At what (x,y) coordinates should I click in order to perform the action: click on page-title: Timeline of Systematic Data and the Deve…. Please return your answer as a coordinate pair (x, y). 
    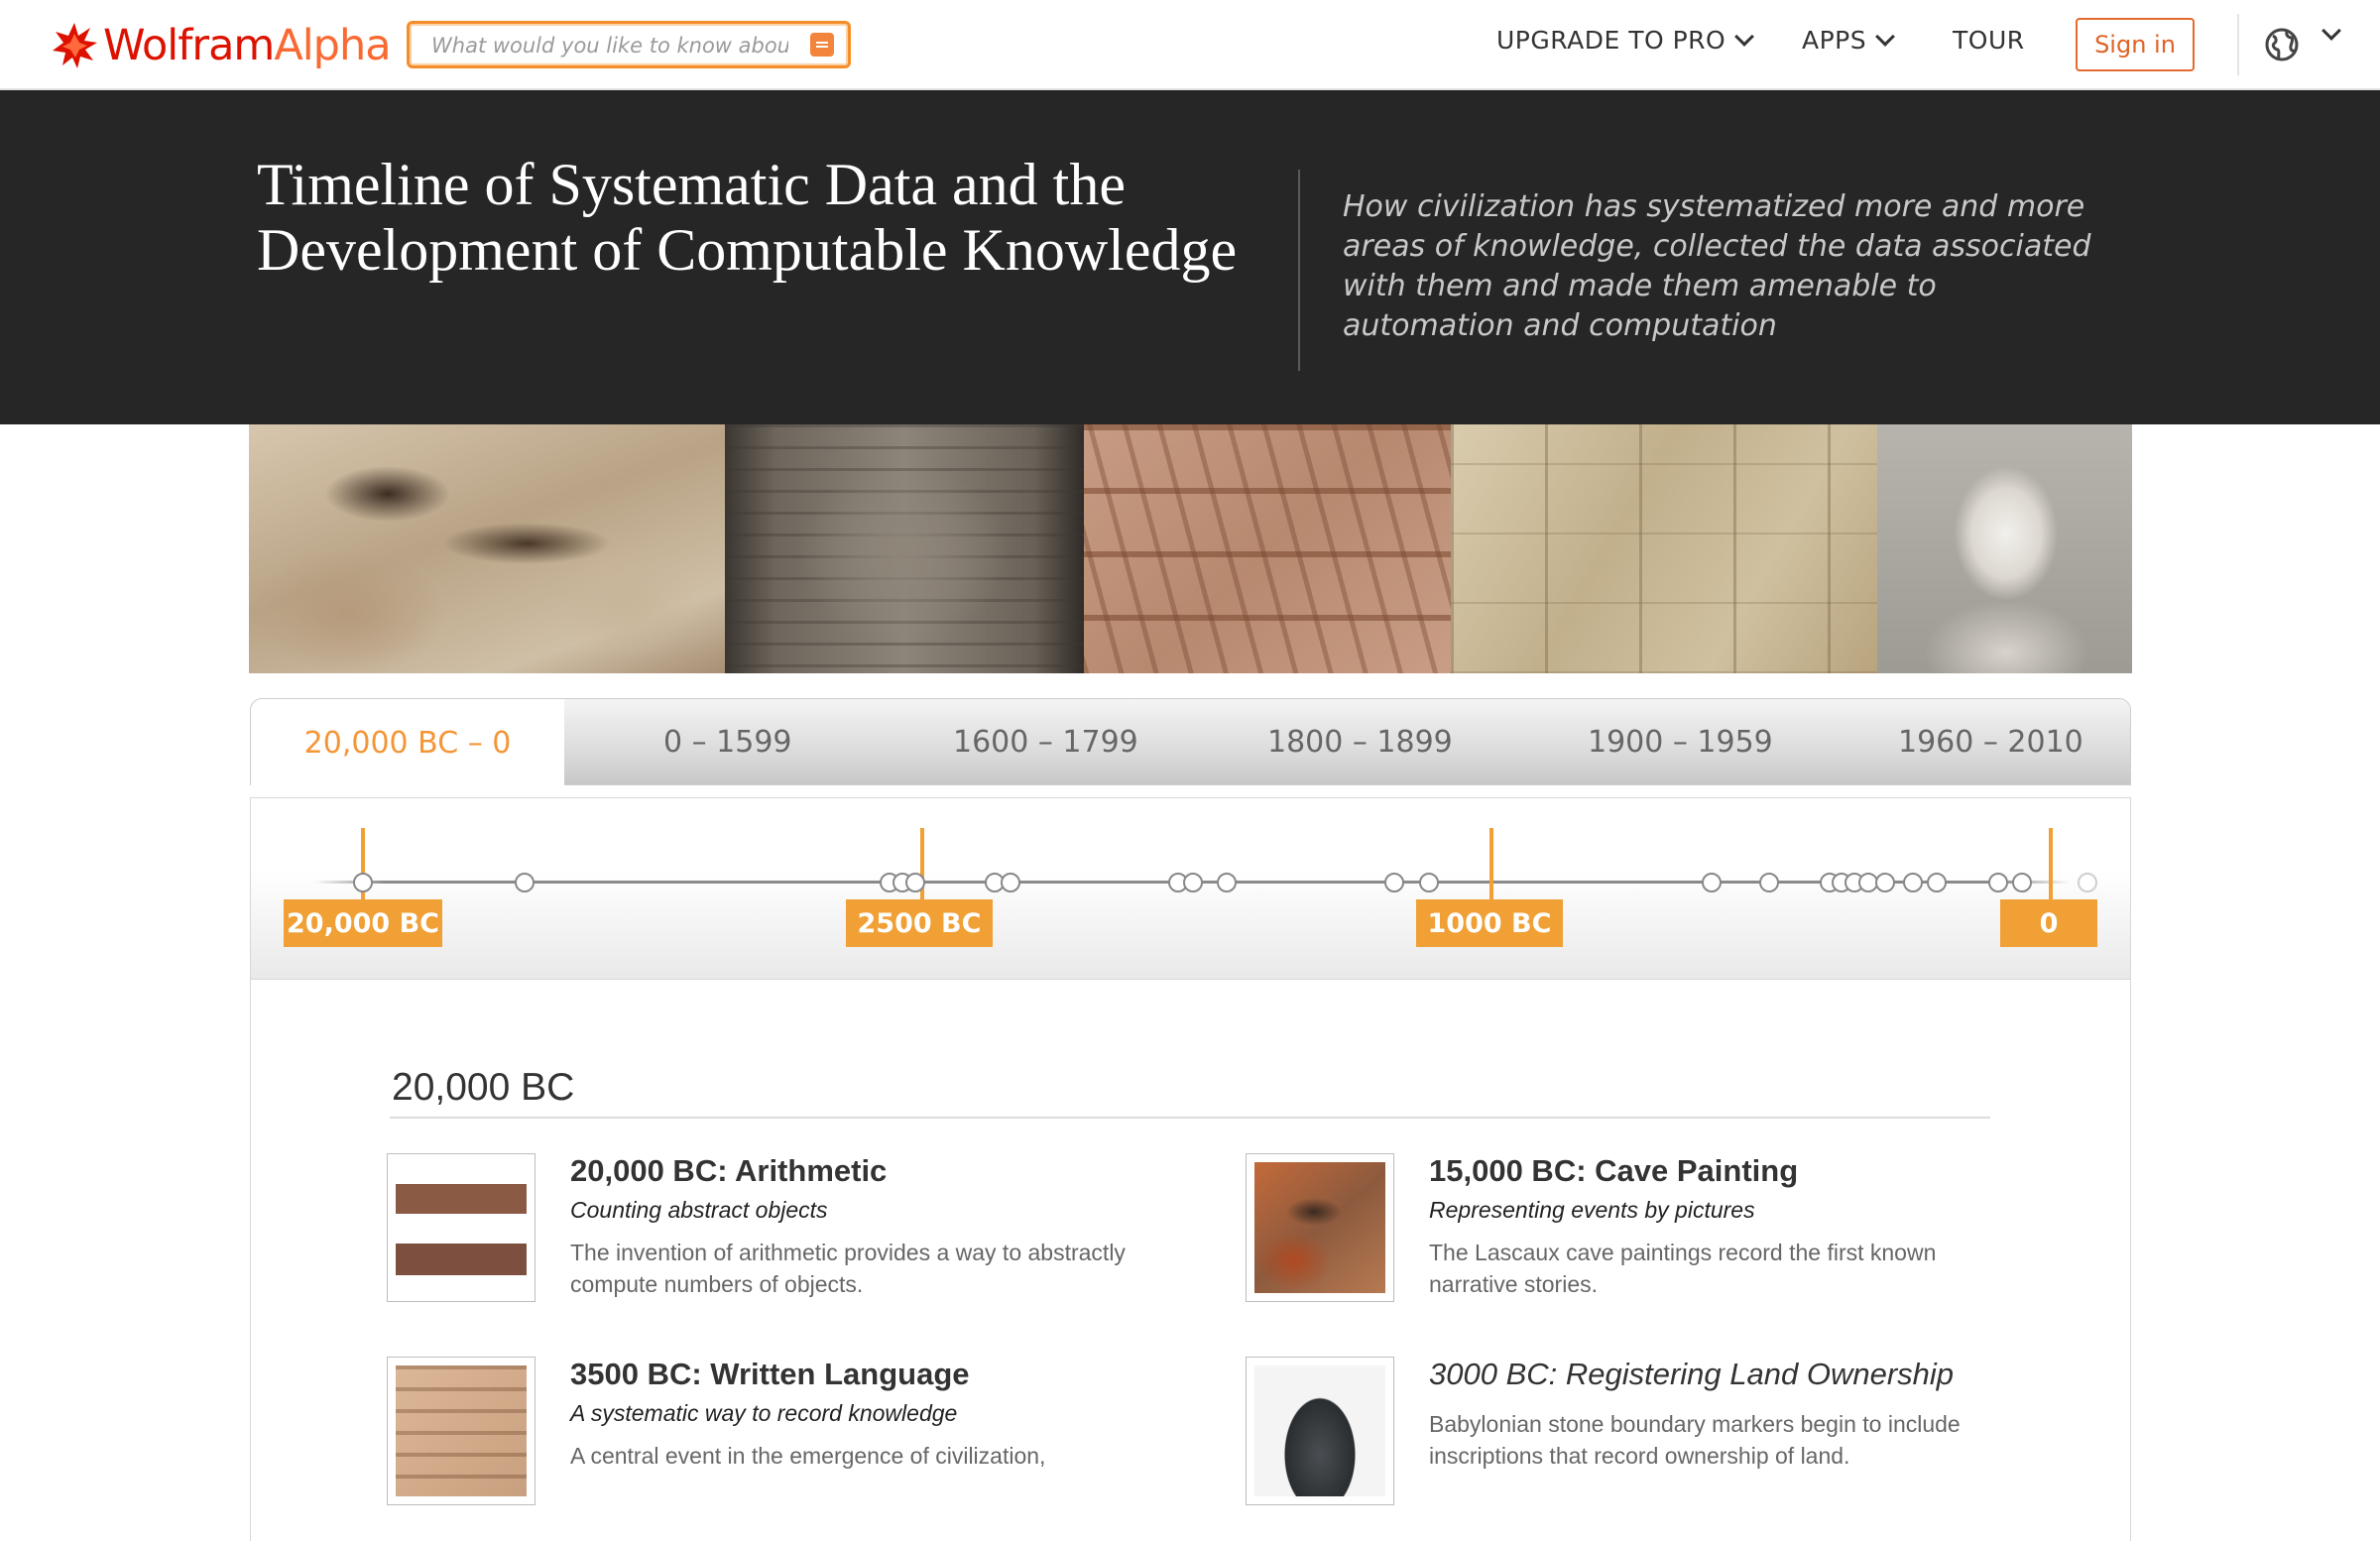
    Looking at the image, I should click on (747, 217).